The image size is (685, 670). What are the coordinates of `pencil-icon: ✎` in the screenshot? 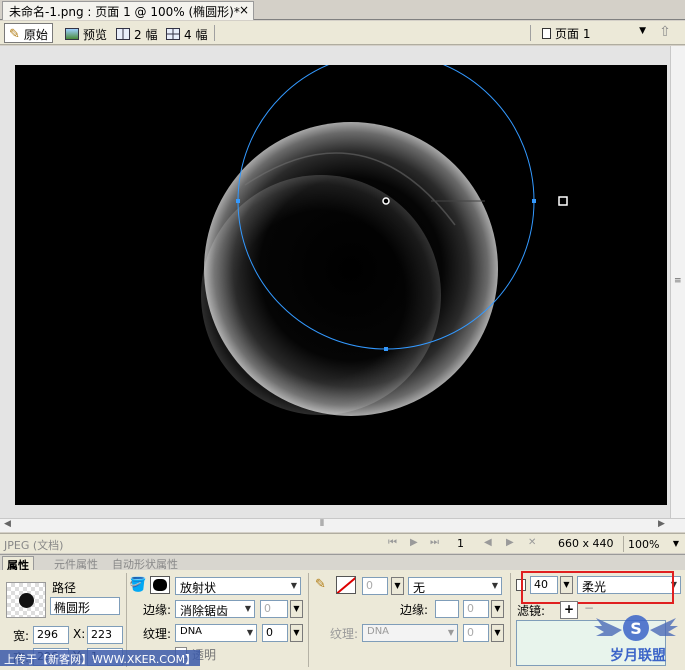 It's located at (320, 584).